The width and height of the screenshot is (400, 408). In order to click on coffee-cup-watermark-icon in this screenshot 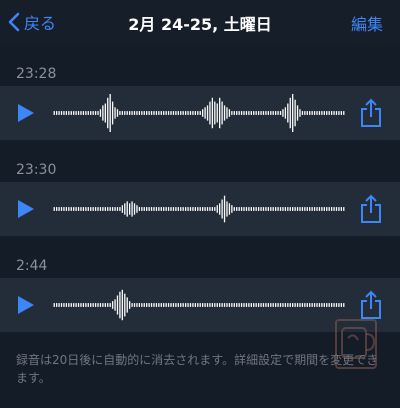, I will do `click(356, 344)`.